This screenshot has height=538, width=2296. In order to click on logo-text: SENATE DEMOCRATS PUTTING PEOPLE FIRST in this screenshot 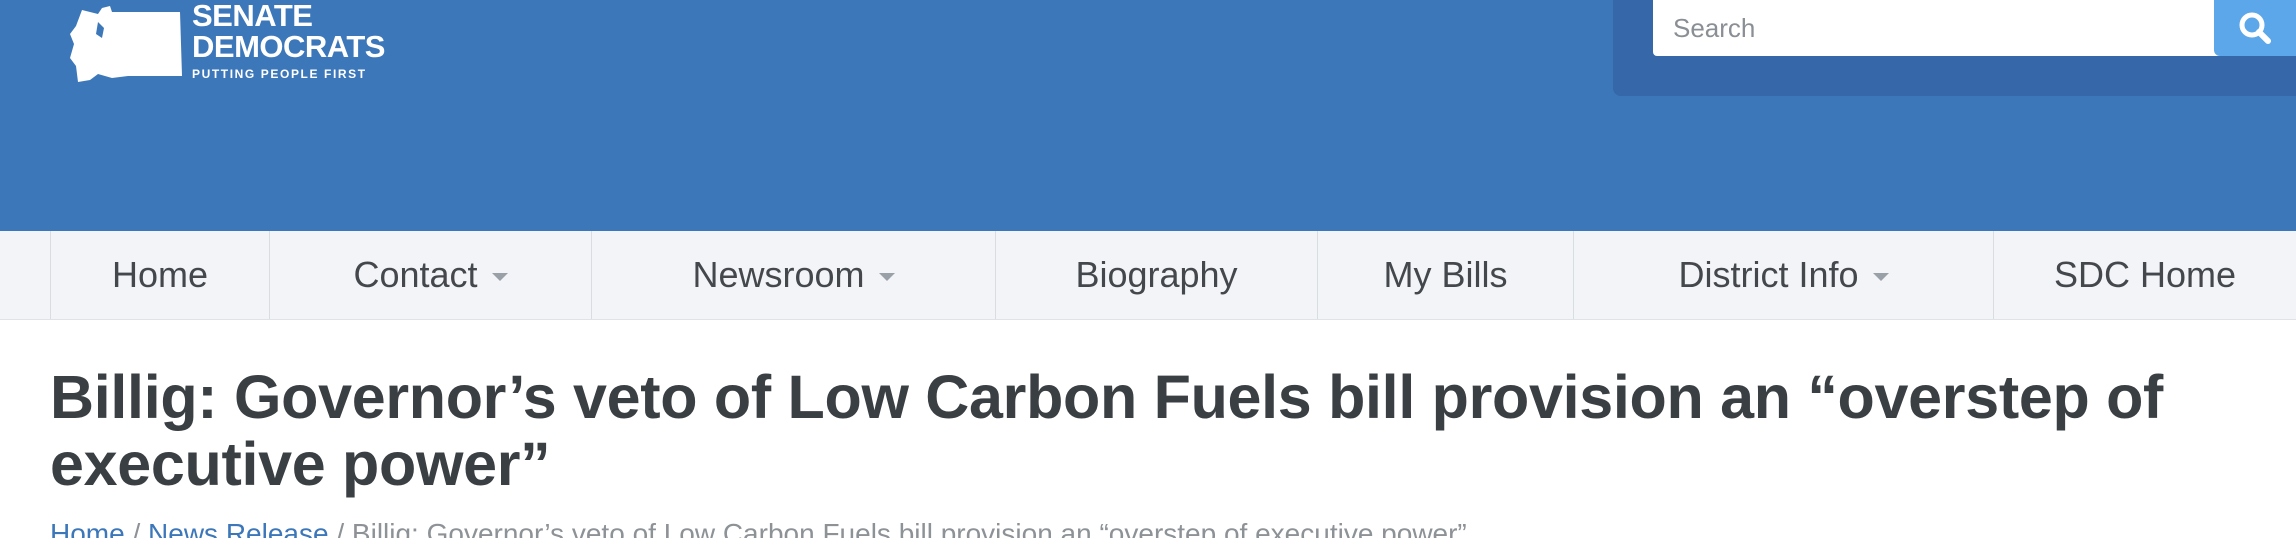, I will do `click(288, 40)`.